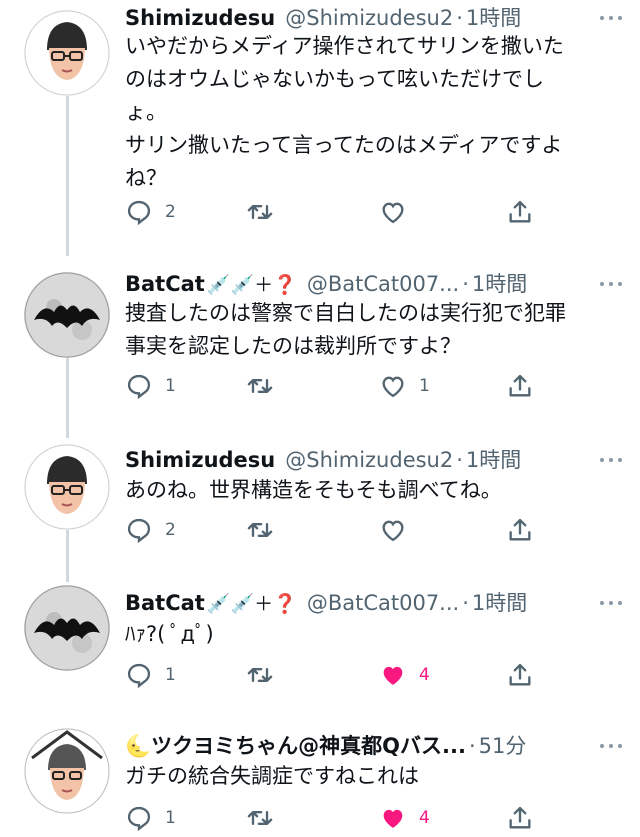  Describe the element at coordinates (272, 776) in the screenshot. I see `tweet-text-line: ガチの統合失調症ですねこれは` at that location.